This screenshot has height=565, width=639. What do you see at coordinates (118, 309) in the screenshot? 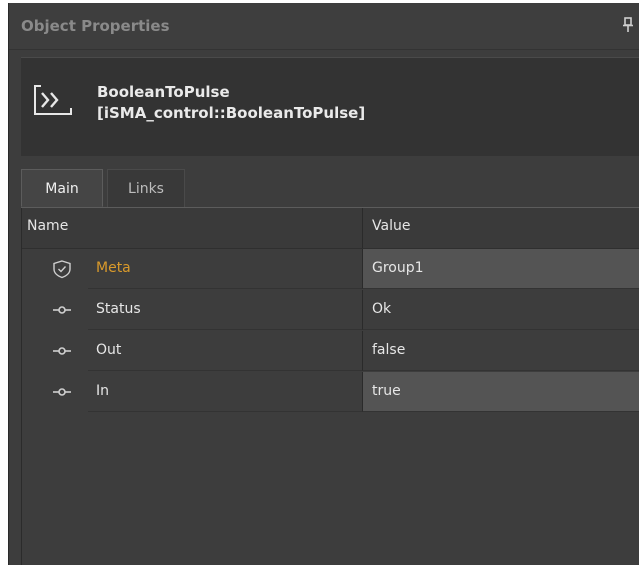
I see `property-name: Status` at bounding box center [118, 309].